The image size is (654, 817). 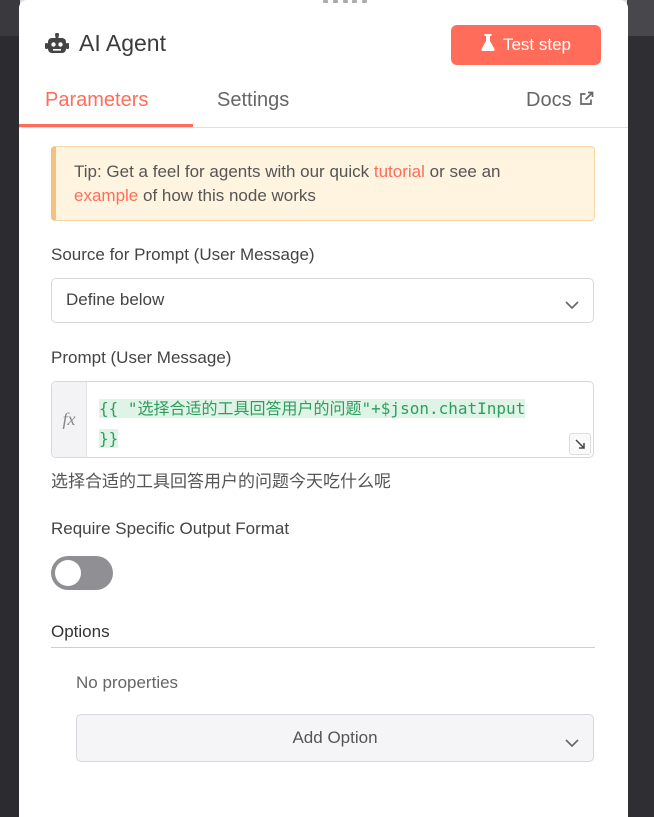 I want to click on node-title: AI Agent, so click(x=122, y=43).